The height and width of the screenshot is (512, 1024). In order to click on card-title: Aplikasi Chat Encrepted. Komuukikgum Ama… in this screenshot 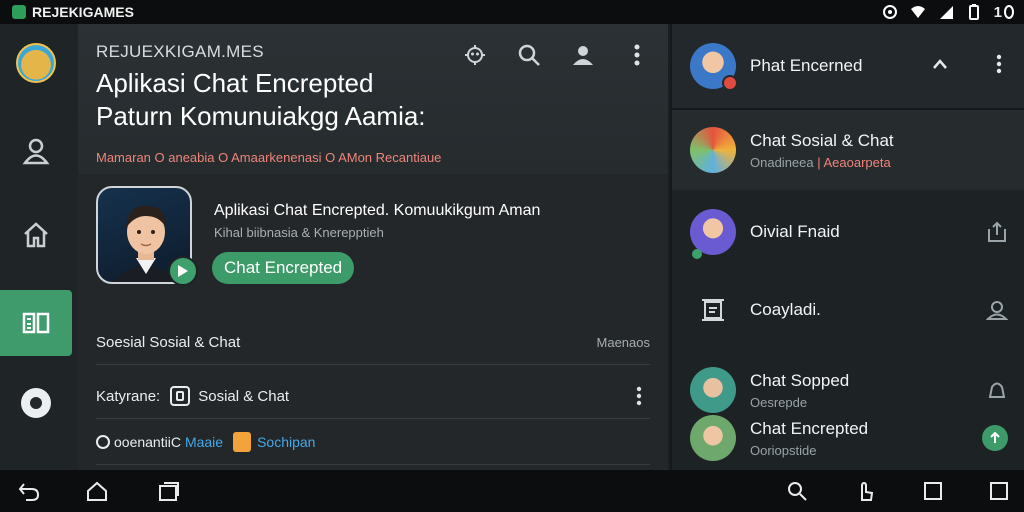, I will do `click(377, 210)`.